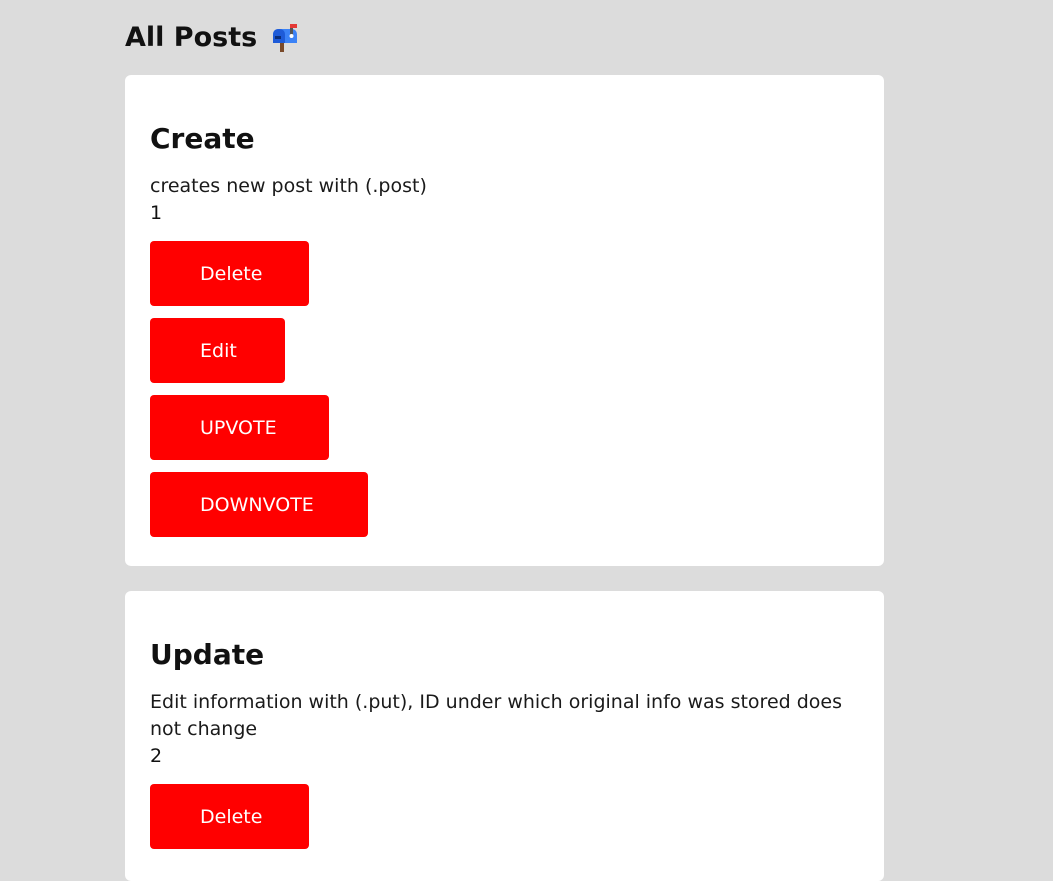 The width and height of the screenshot is (1053, 881). I want to click on post-title: Create, so click(202, 138).